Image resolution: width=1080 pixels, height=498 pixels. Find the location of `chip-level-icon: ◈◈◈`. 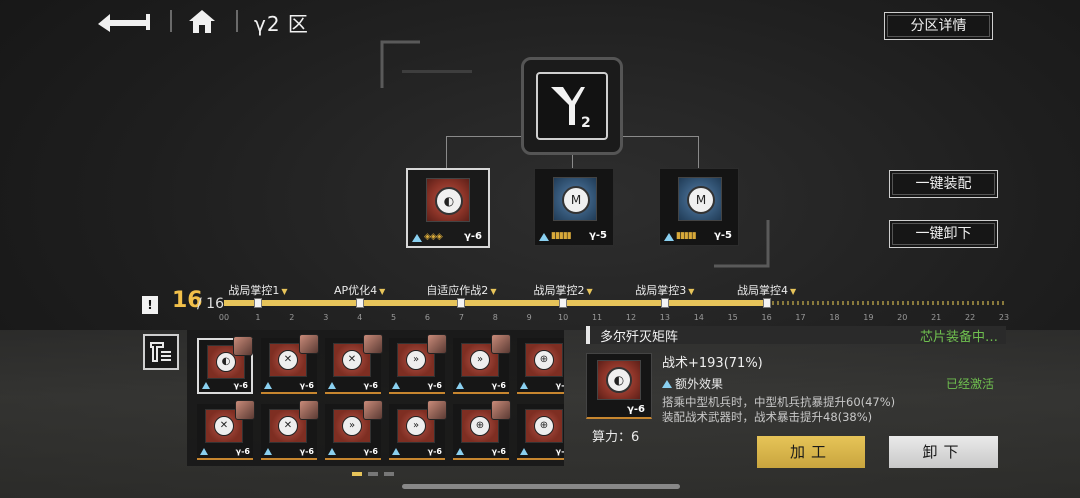

chip-level-icon: ◈◈◈ is located at coordinates (433, 237).